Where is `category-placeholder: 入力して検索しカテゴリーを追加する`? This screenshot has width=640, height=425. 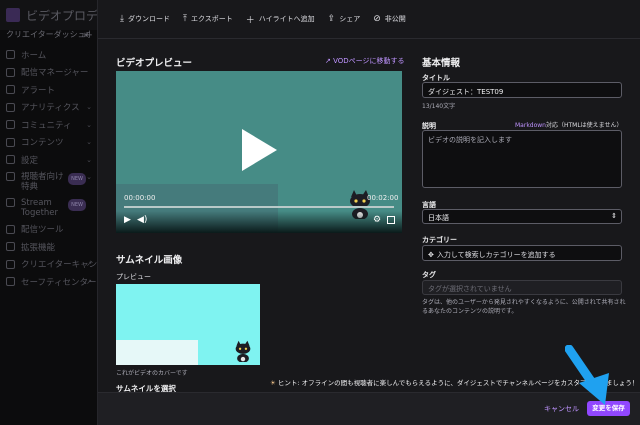 category-placeholder: 入力して検索しカテゴリーを追加する is located at coordinates (496, 255).